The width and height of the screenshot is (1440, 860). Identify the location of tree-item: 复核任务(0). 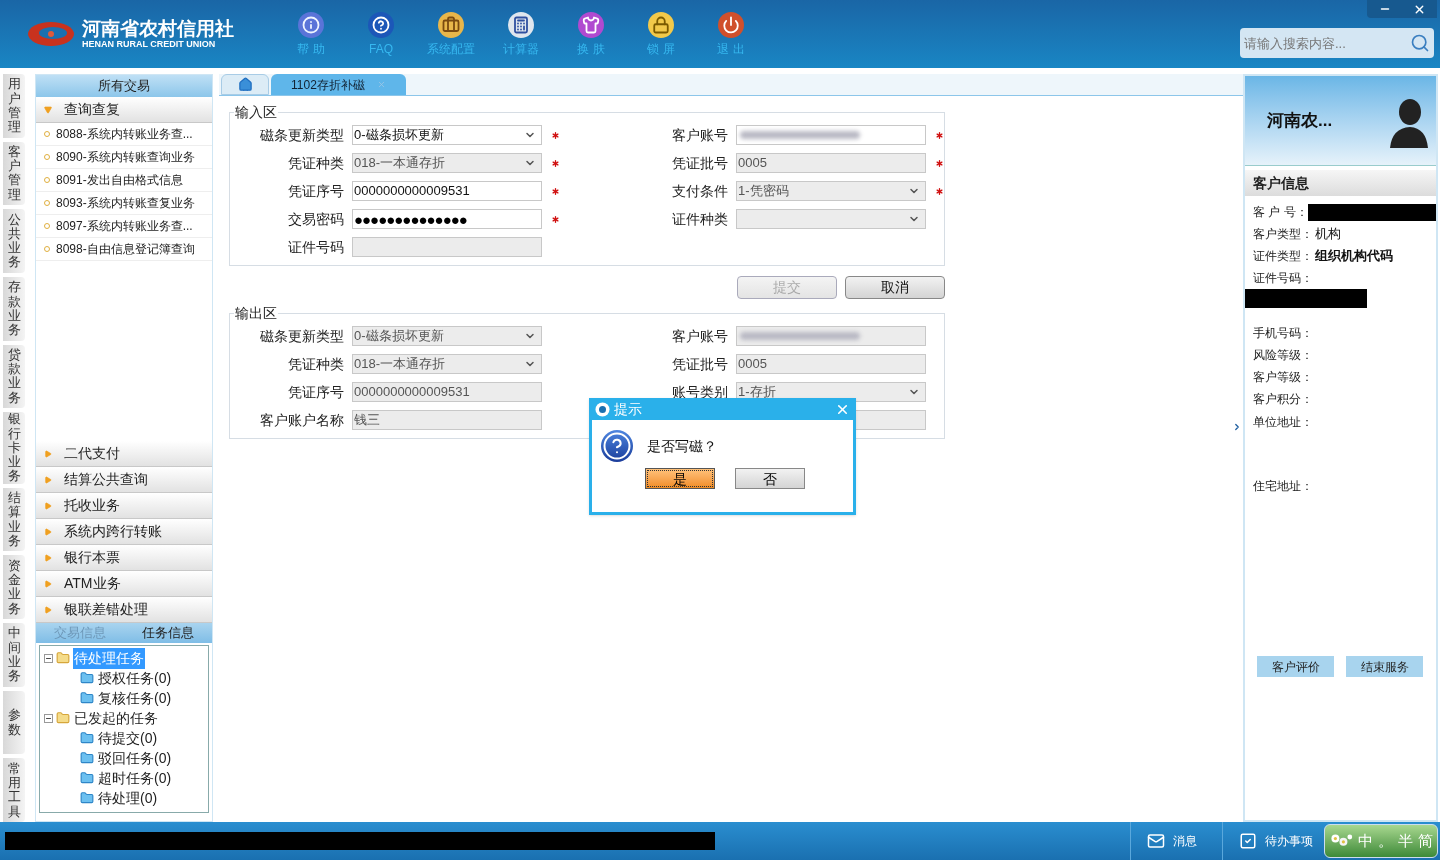
(135, 698).